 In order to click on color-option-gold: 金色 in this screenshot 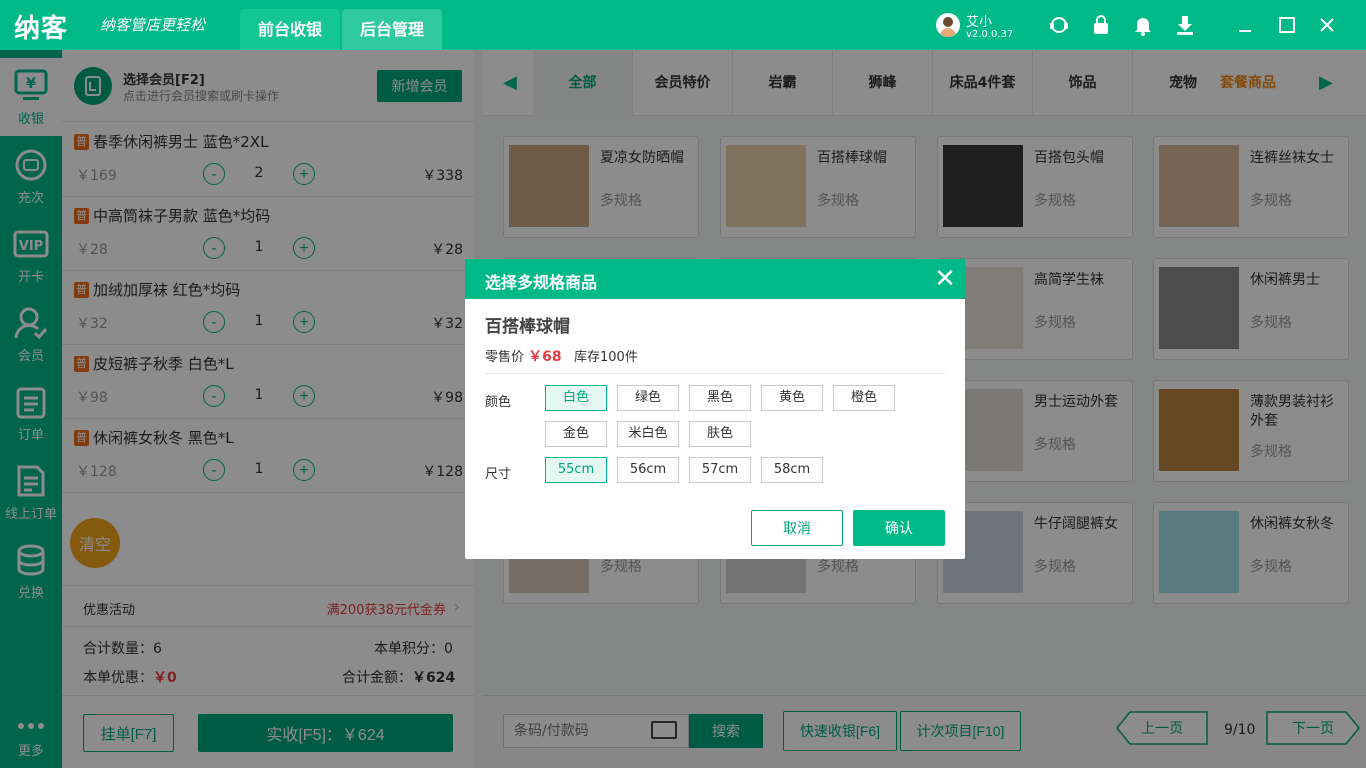, I will do `click(576, 434)`.